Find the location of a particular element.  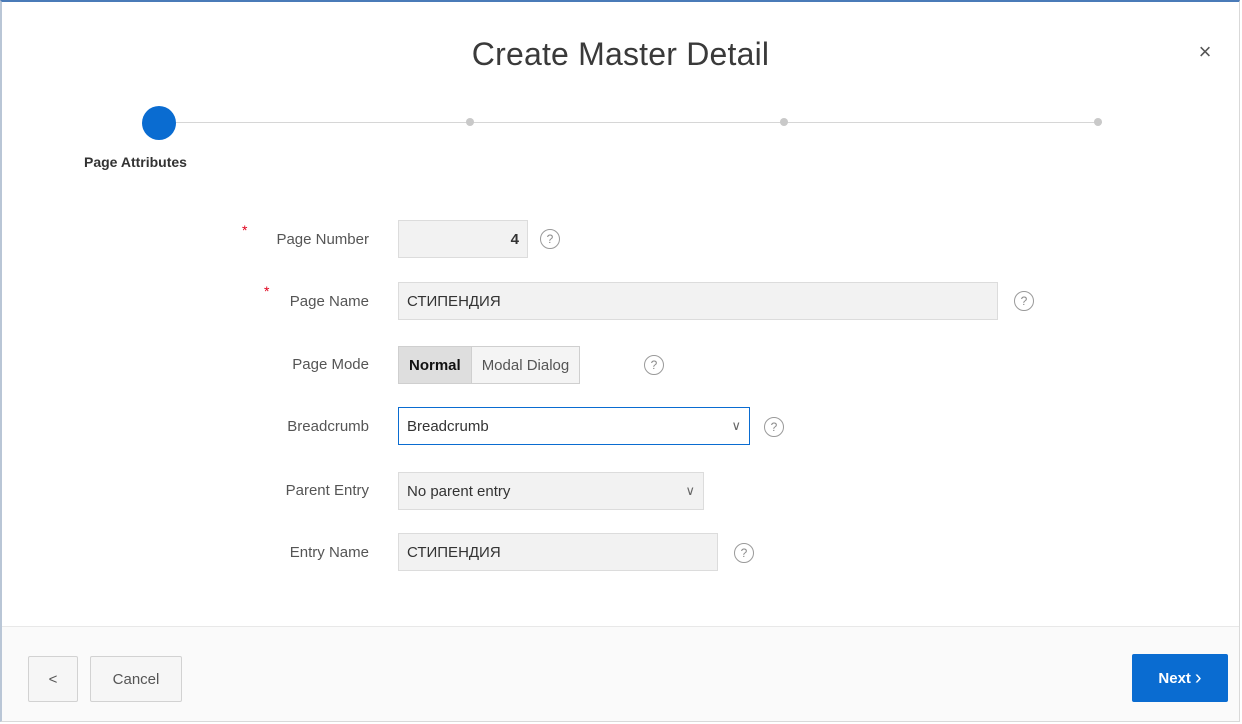

page-number-label: Page Number is located at coordinates (322, 239).